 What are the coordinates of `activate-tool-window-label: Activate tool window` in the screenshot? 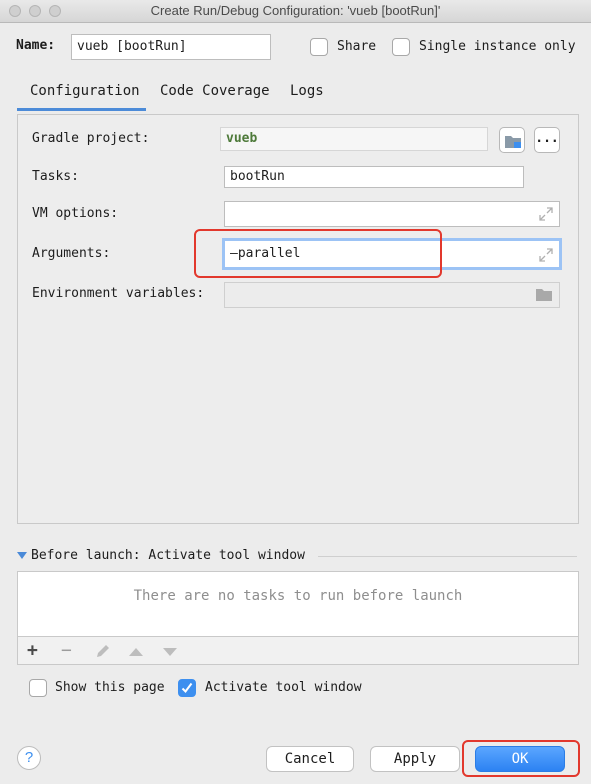 It's located at (283, 687).